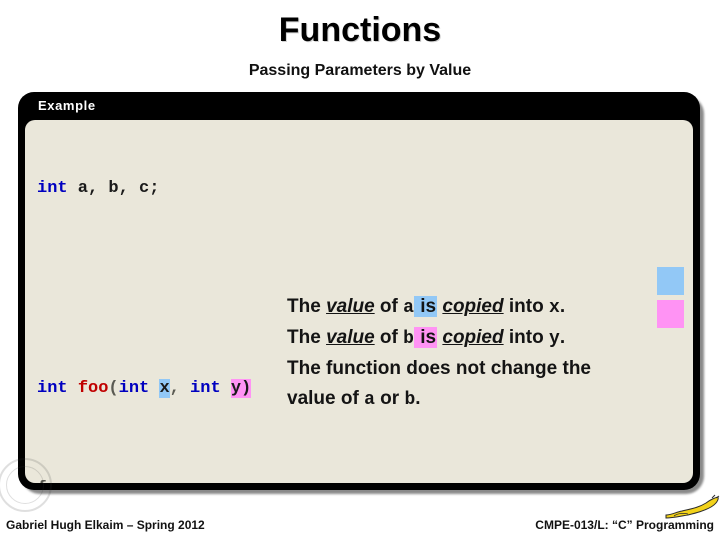  Describe the element at coordinates (360, 30) in the screenshot. I see `page-title: Functions` at that location.